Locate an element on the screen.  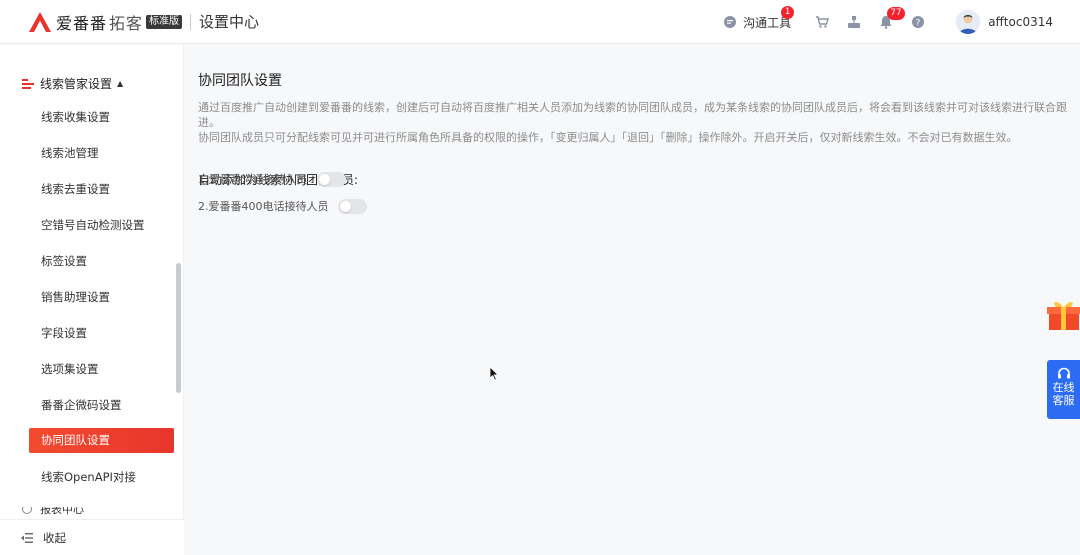
sidebar-item-collab-team: 协同团队设置 is located at coordinates (101, 440).